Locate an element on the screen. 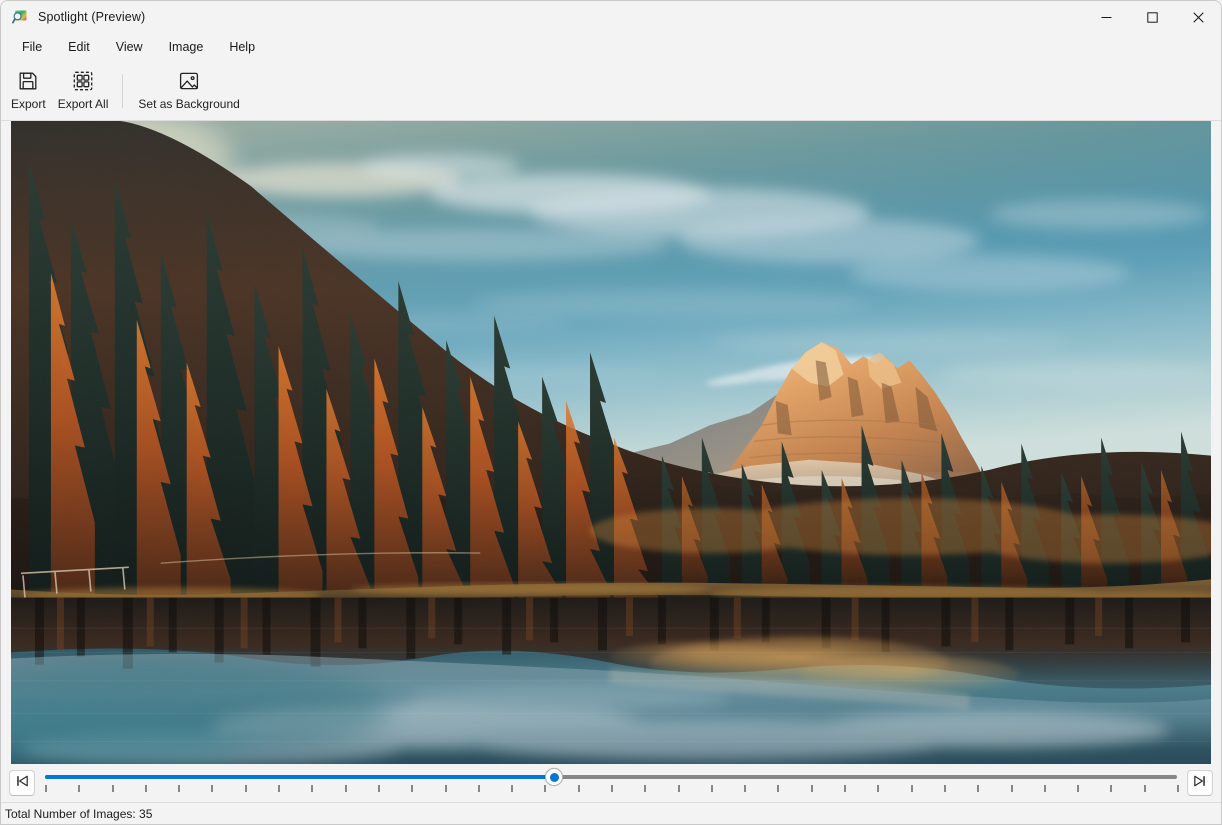 This screenshot has width=1222, height=825. title-bar: Spotlight (Preview) is located at coordinates (611, 17).